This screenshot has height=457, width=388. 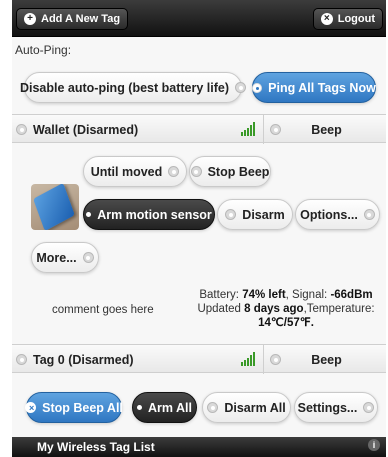 I want to click on add-tag-label: Add A New Tag, so click(x=81, y=19).